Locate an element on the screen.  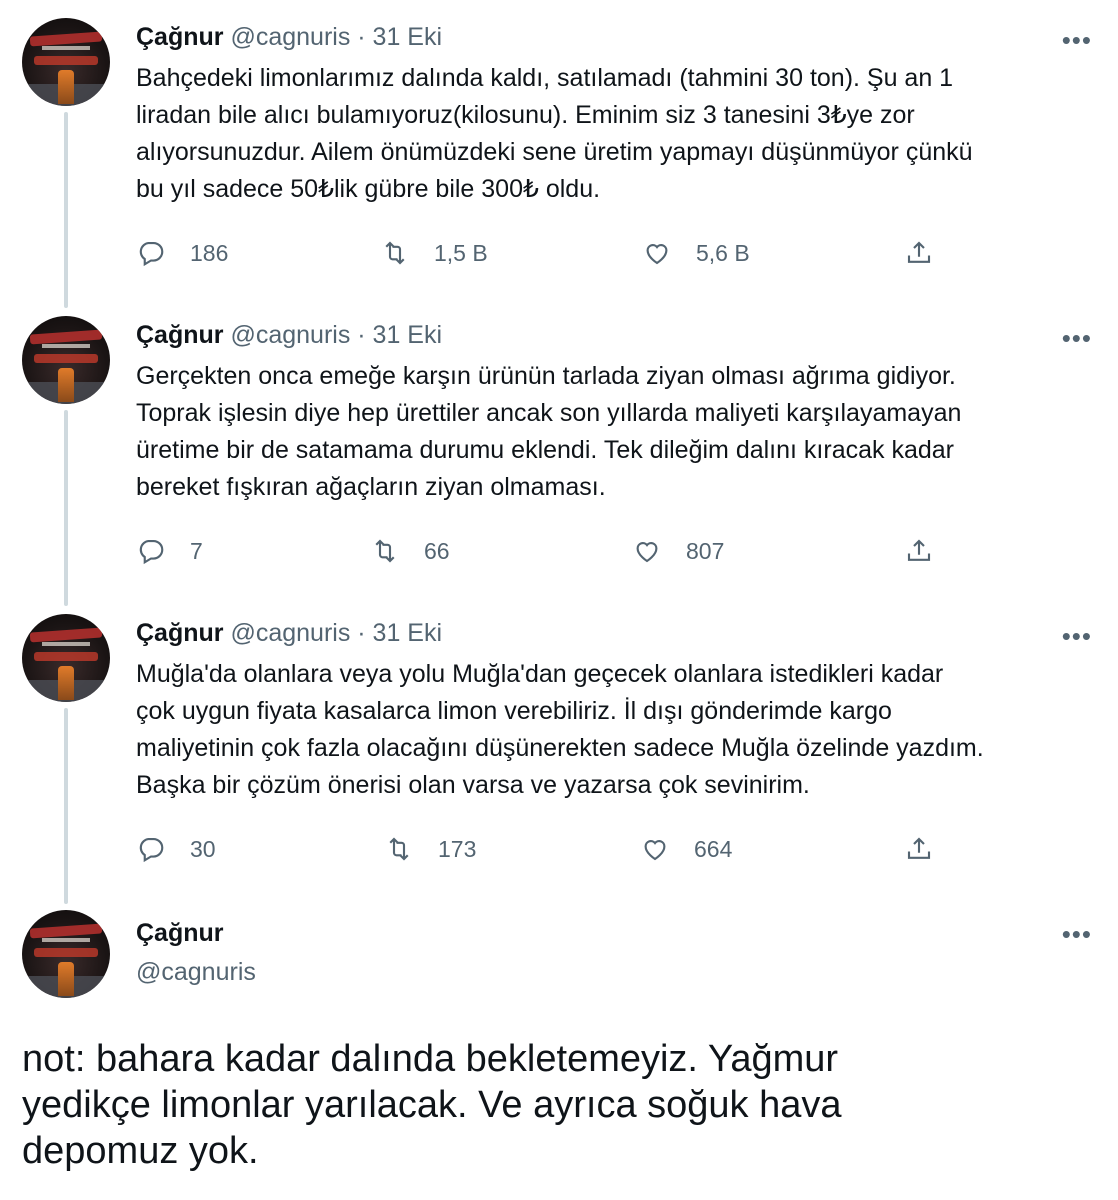
retweet-button: 1,5 B is located at coordinates (434, 253).